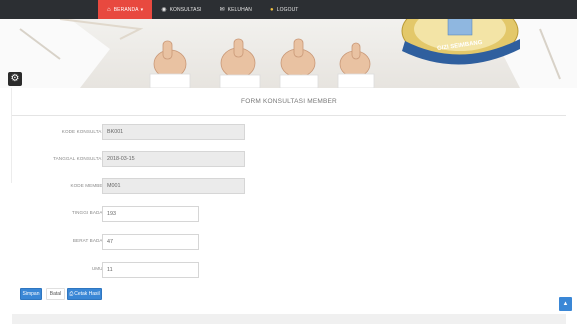  I want to click on cancel-button: Batal, so click(55, 294).